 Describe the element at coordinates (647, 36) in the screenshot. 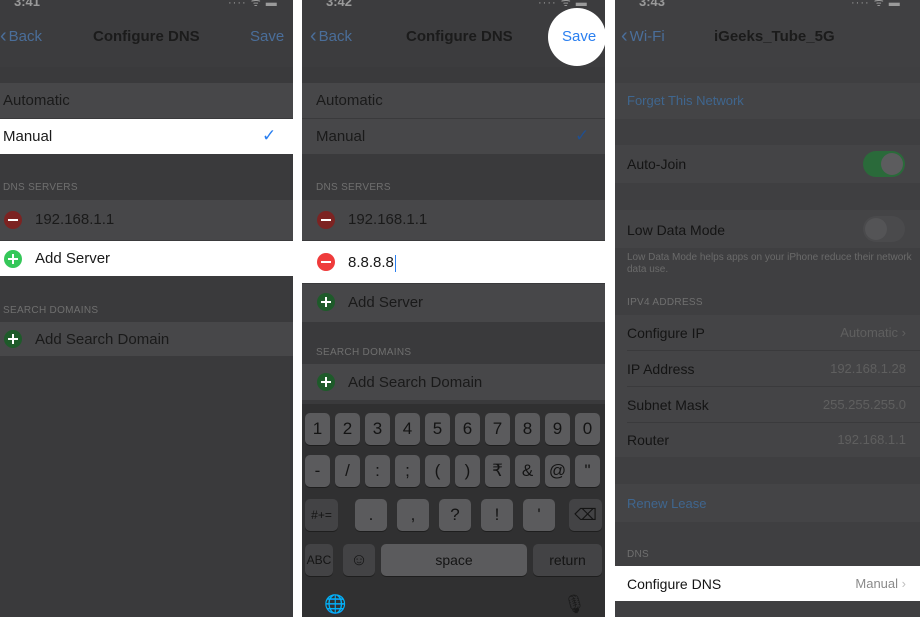

I see `back-label: Wi-Fi` at that location.